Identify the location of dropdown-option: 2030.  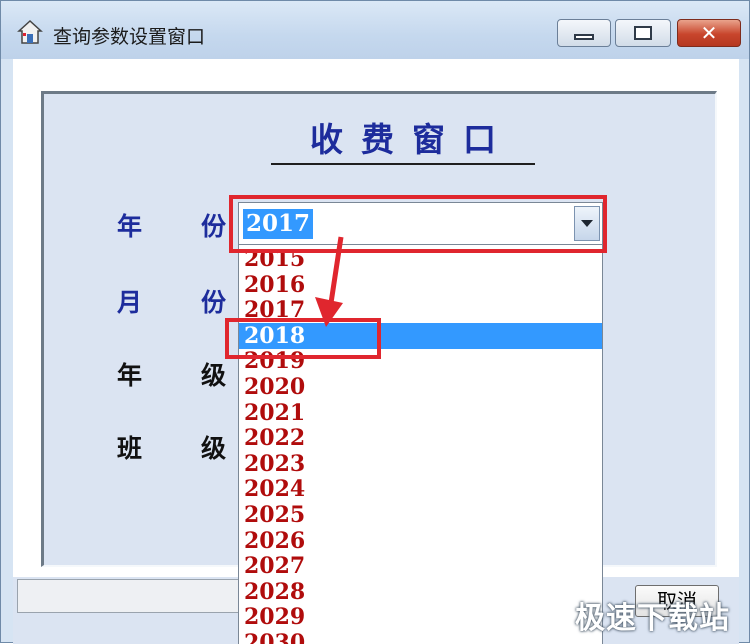
(420, 637).